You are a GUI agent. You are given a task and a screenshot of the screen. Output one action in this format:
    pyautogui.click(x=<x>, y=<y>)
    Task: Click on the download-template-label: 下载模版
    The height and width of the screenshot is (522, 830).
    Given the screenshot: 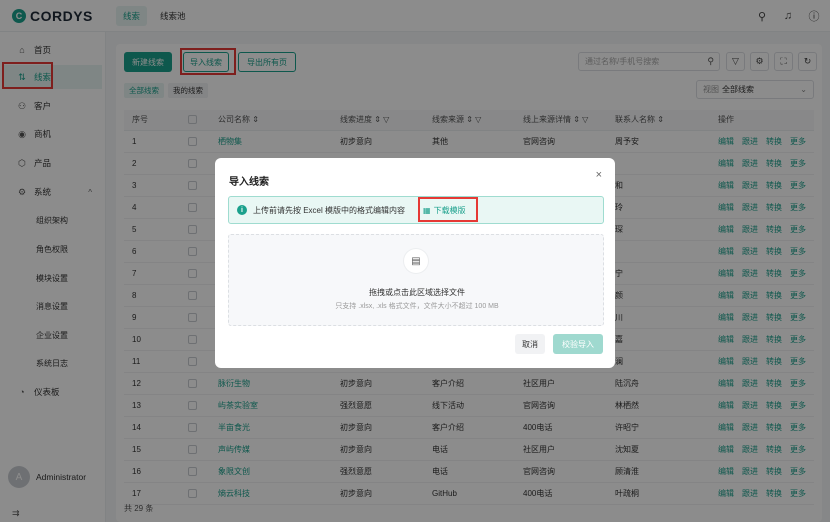 What is the action you would take?
    pyautogui.click(x=449, y=210)
    